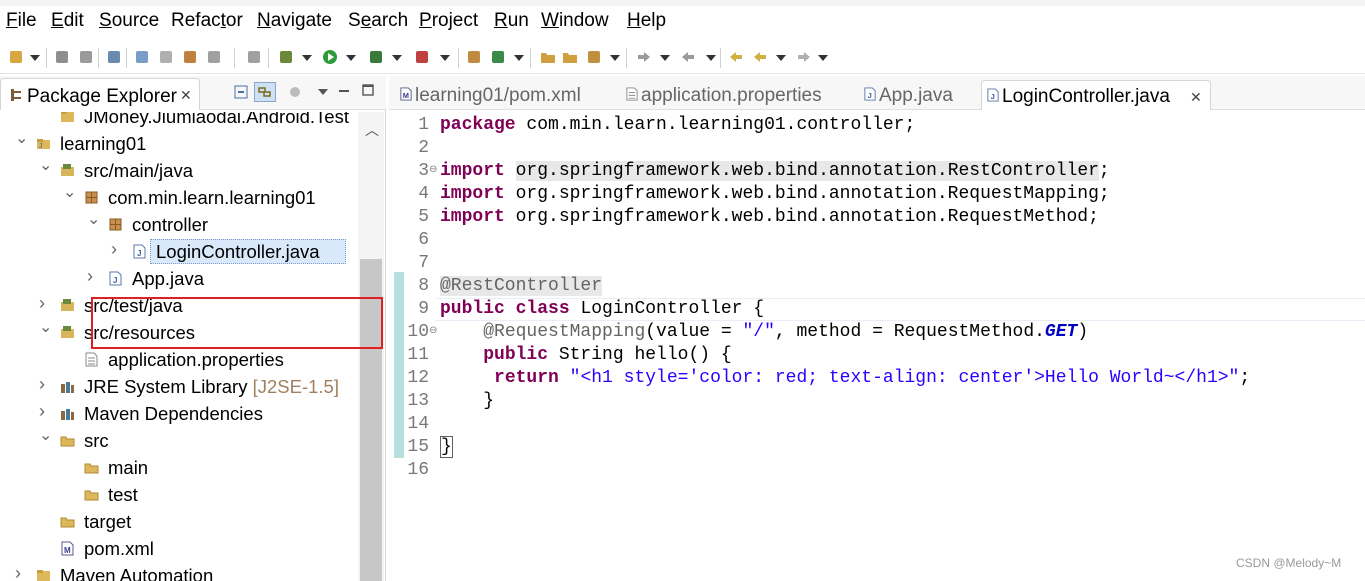  I want to click on menu-refactor: Refactor, so click(207, 21).